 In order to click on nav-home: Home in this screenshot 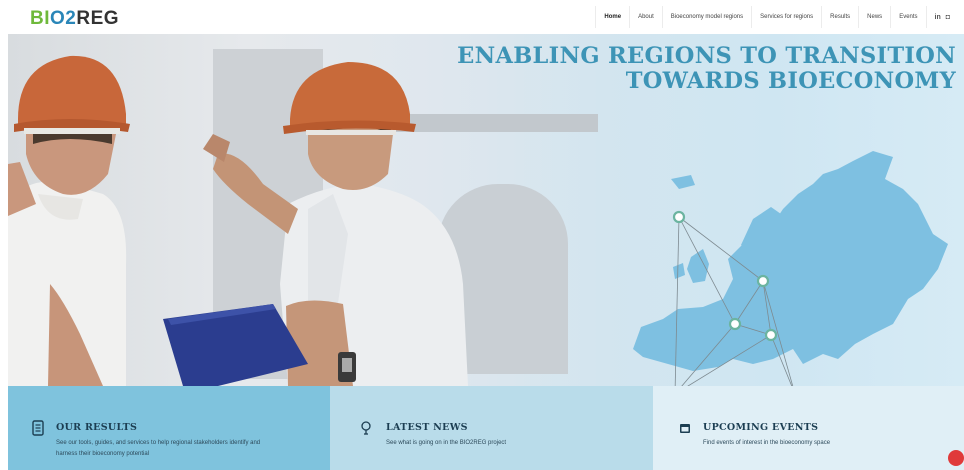, I will do `click(612, 17)`.